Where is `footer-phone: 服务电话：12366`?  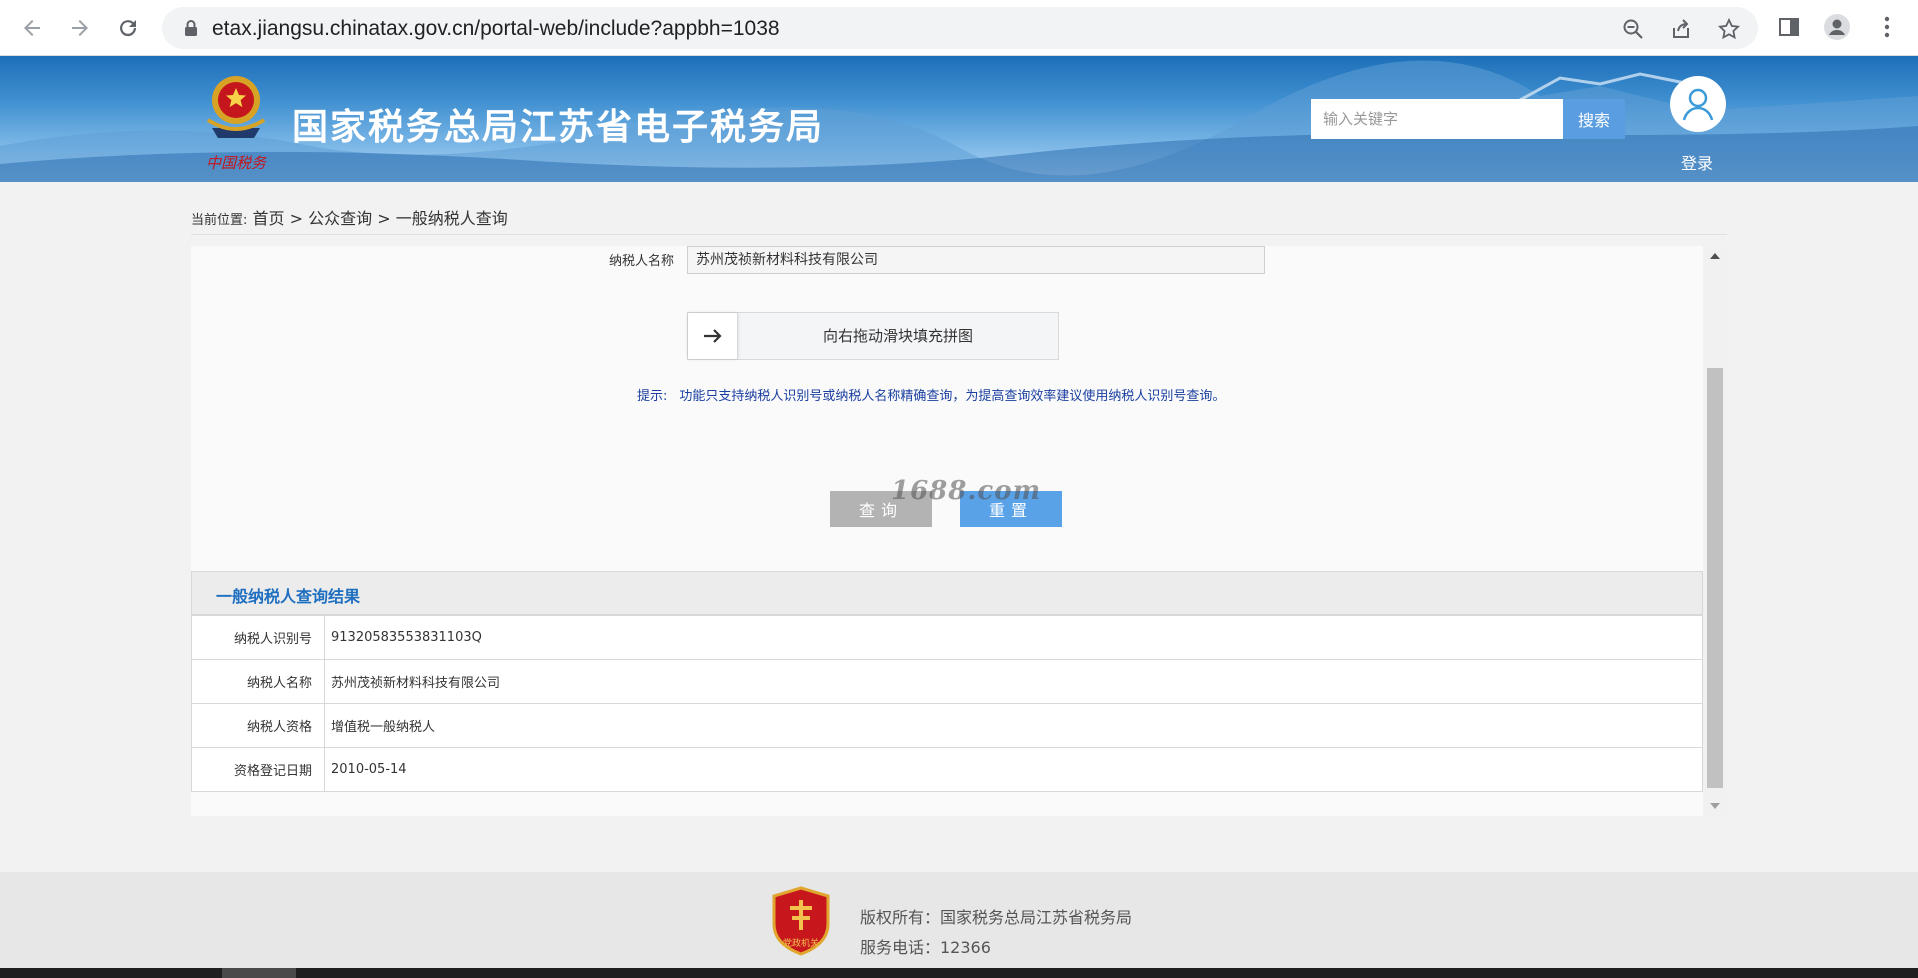
footer-phone: 服务电话：12366 is located at coordinates (925, 947).